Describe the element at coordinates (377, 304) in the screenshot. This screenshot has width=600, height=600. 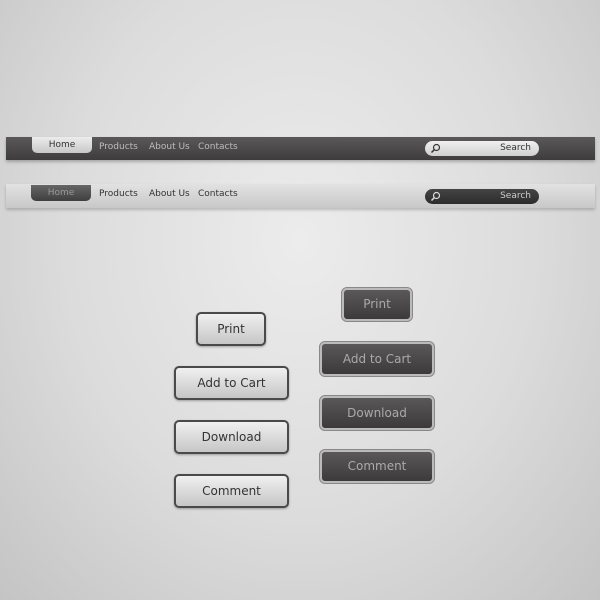
I see `print-button-dark: Print` at that location.